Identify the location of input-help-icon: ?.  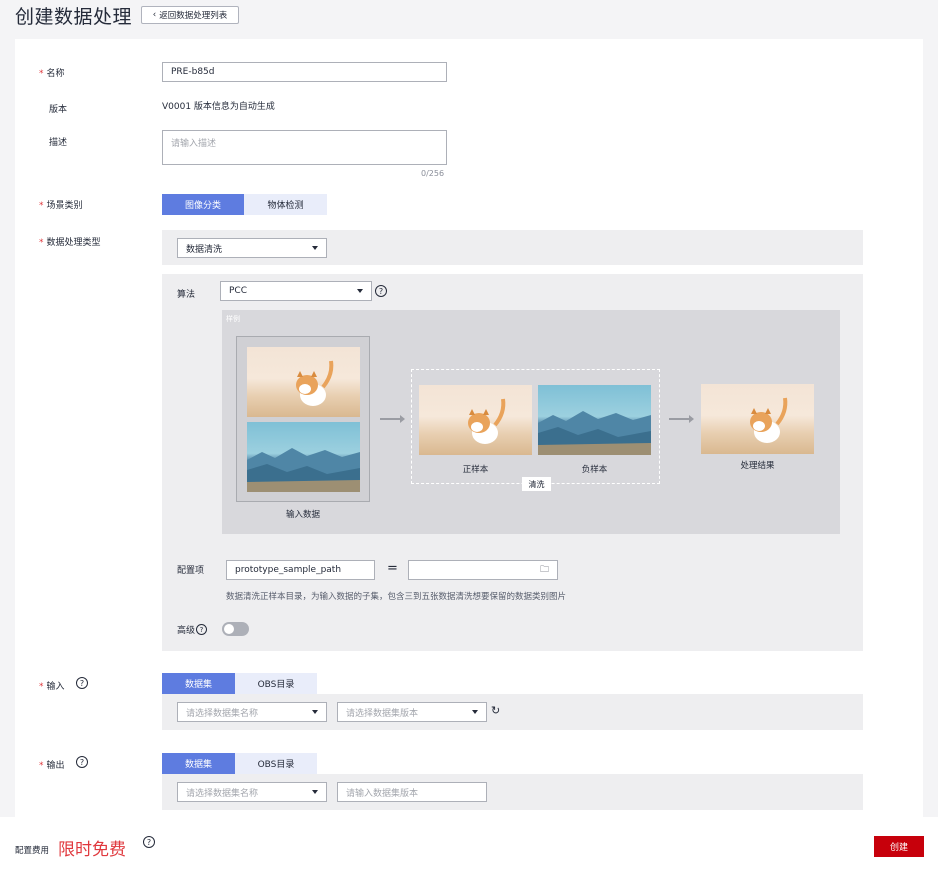
(82, 683).